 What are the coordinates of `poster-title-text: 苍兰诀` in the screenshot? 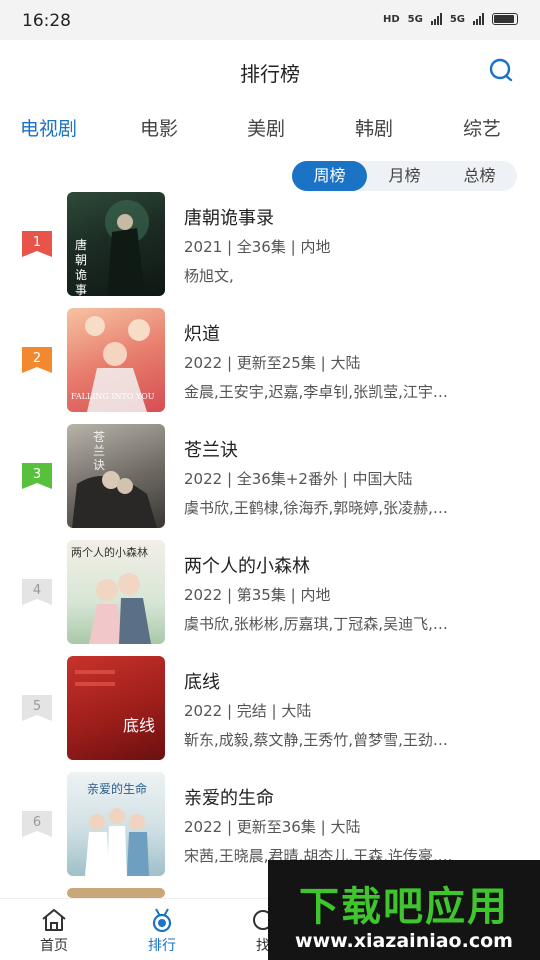 It's located at (99, 451).